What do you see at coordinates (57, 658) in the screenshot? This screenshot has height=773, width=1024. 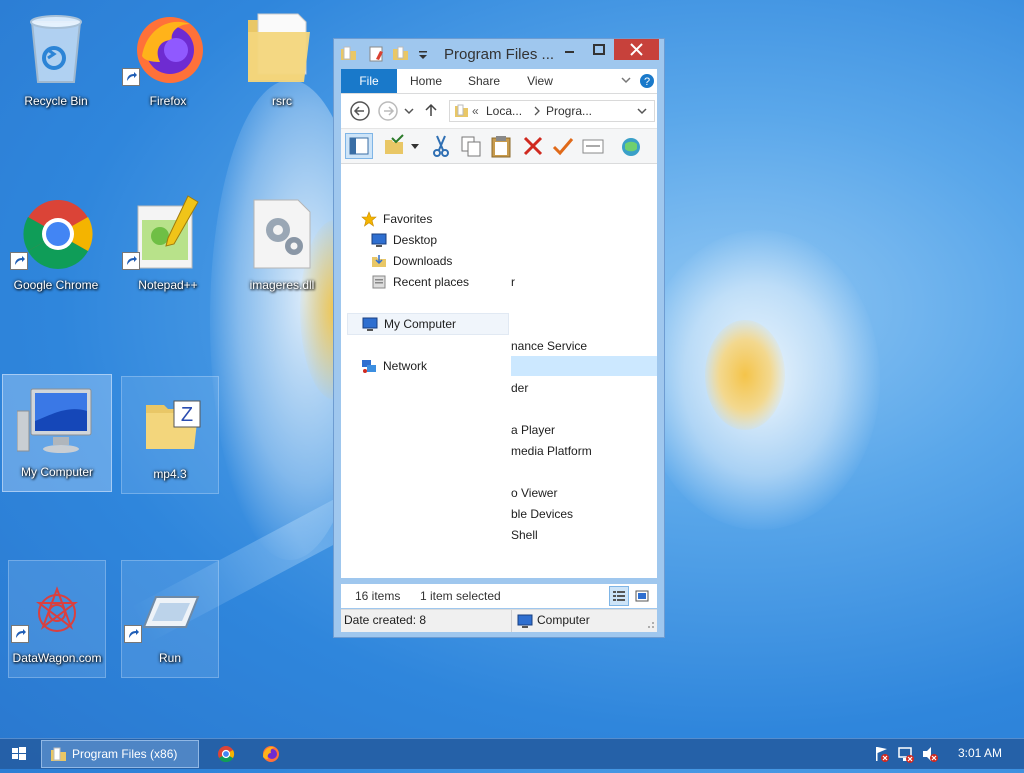 I see `desktop-icon-label: DataWagon.com` at bounding box center [57, 658].